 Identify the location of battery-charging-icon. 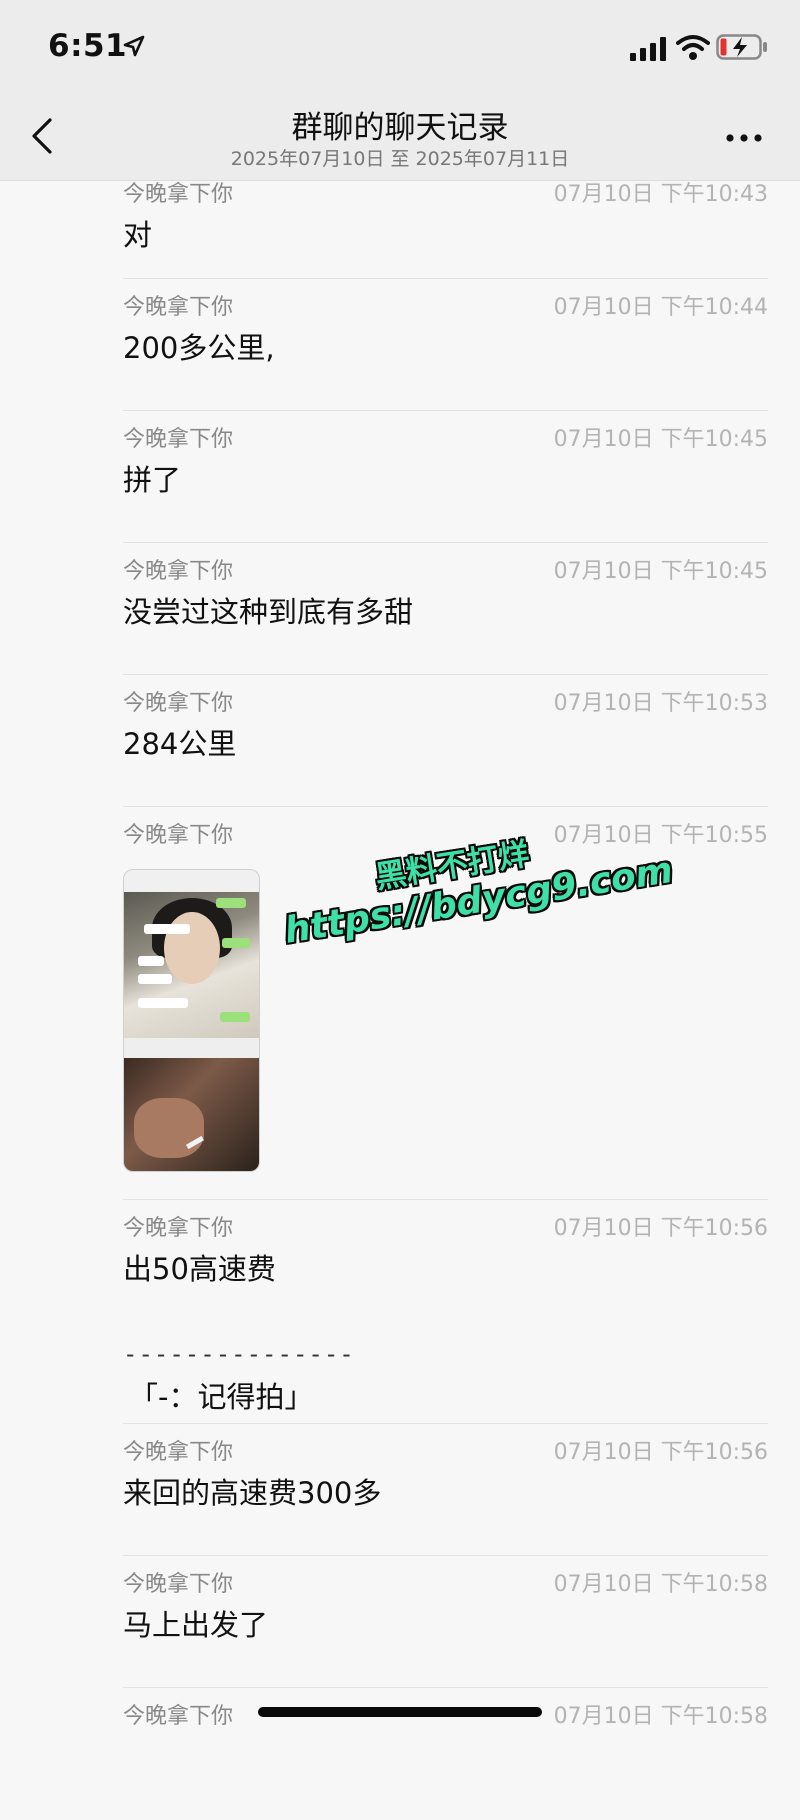
(741, 47).